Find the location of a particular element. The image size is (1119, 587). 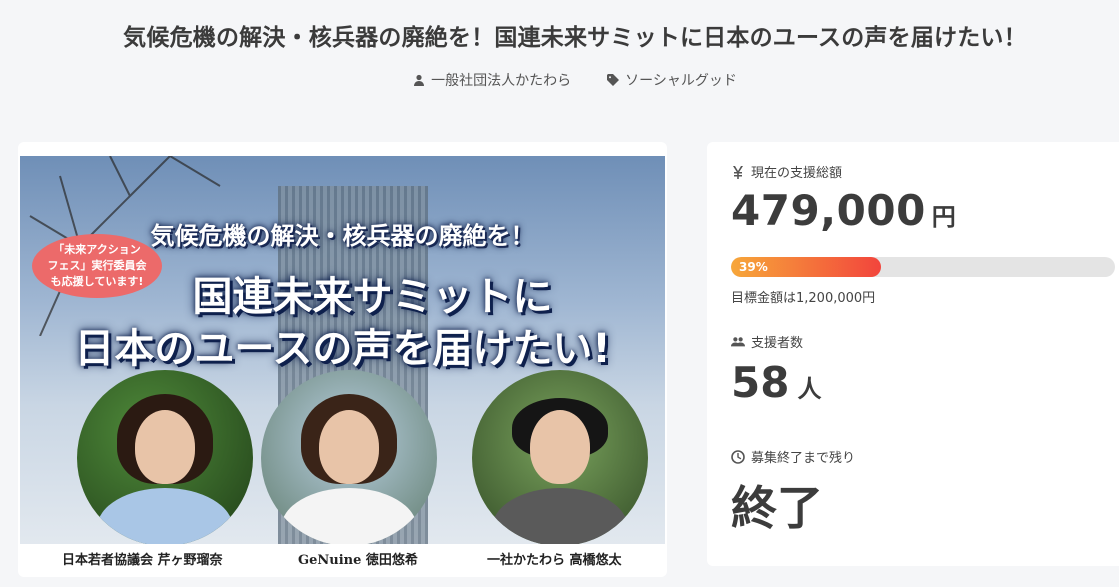

yen-icon is located at coordinates (738, 172).